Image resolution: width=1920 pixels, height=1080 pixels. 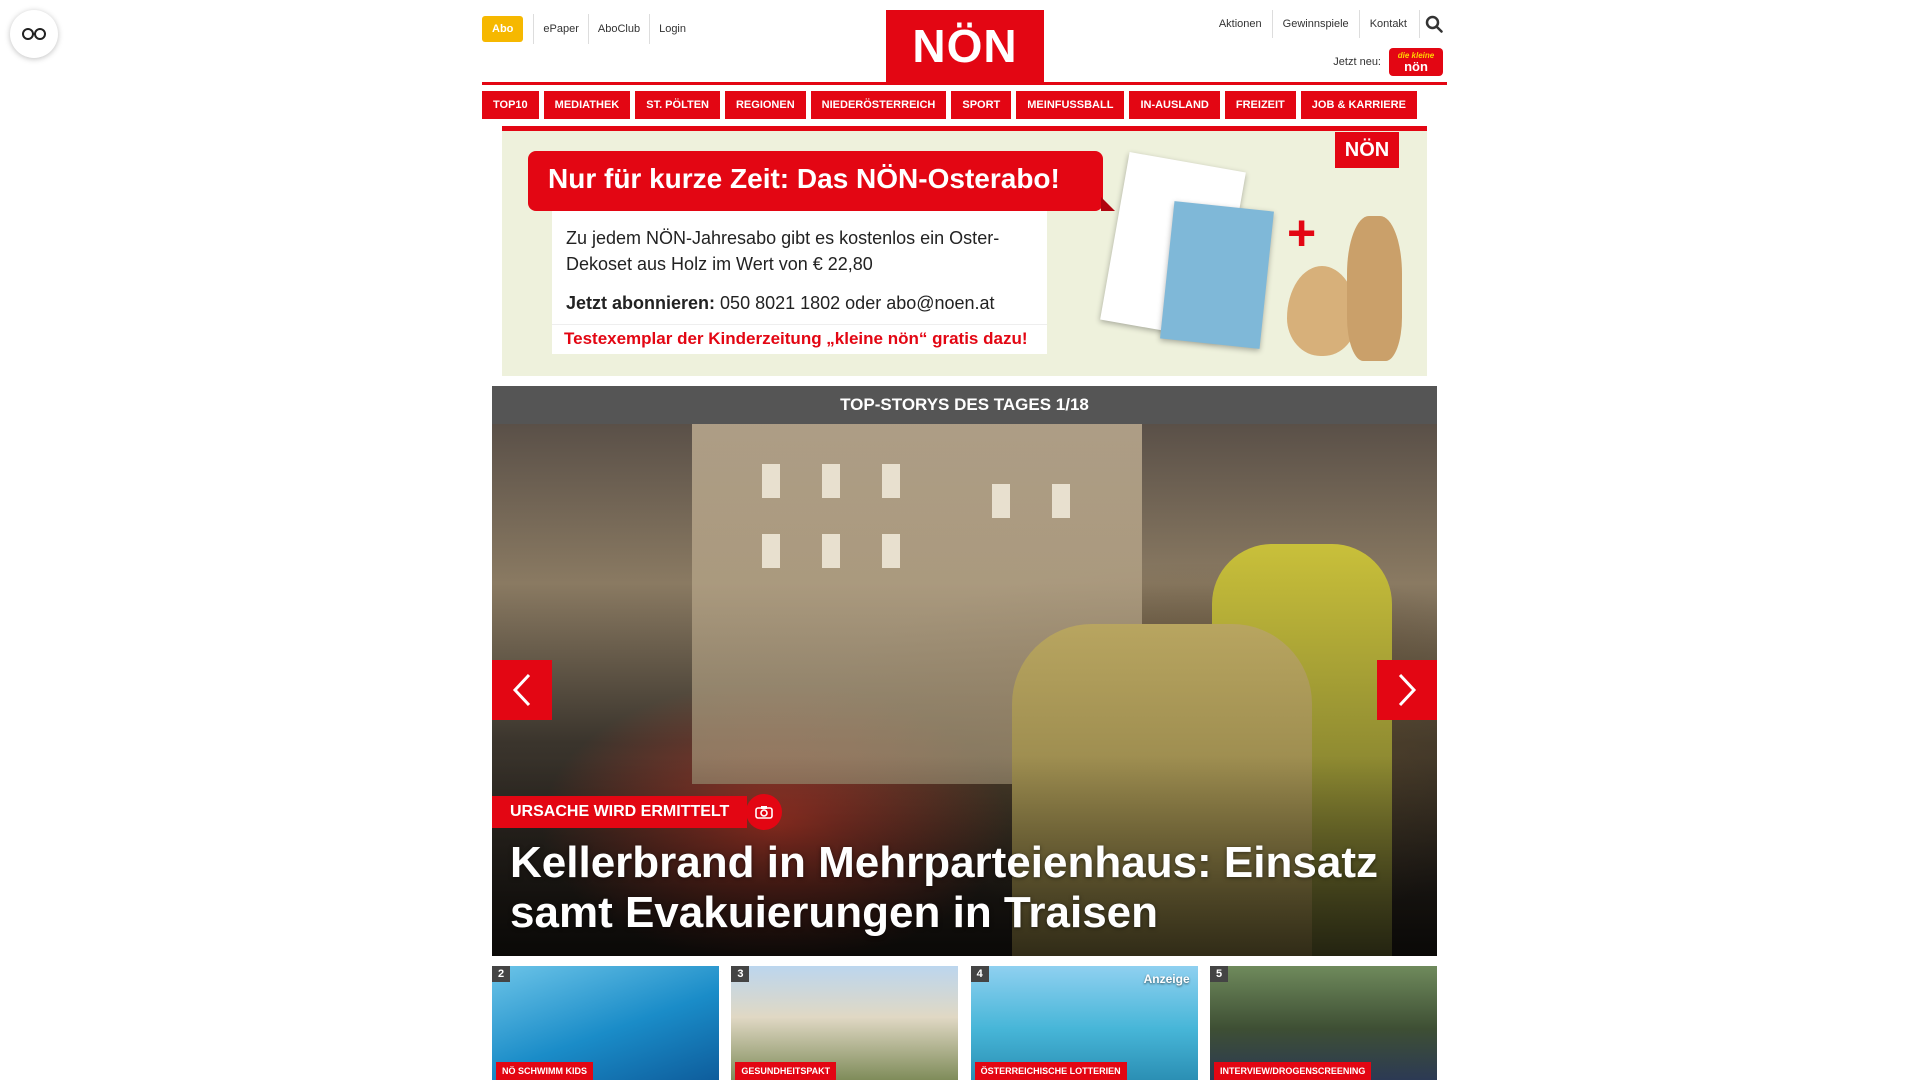 I want to click on nav-meinfussball: MEINFUSSBALL, so click(x=1070, y=105).